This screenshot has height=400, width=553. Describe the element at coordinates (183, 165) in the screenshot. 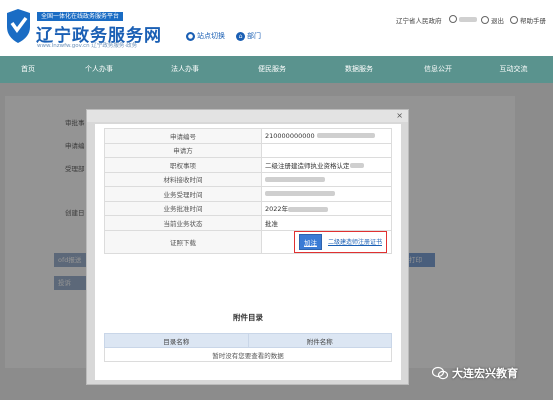

I see `row-key: 职权事项` at that location.